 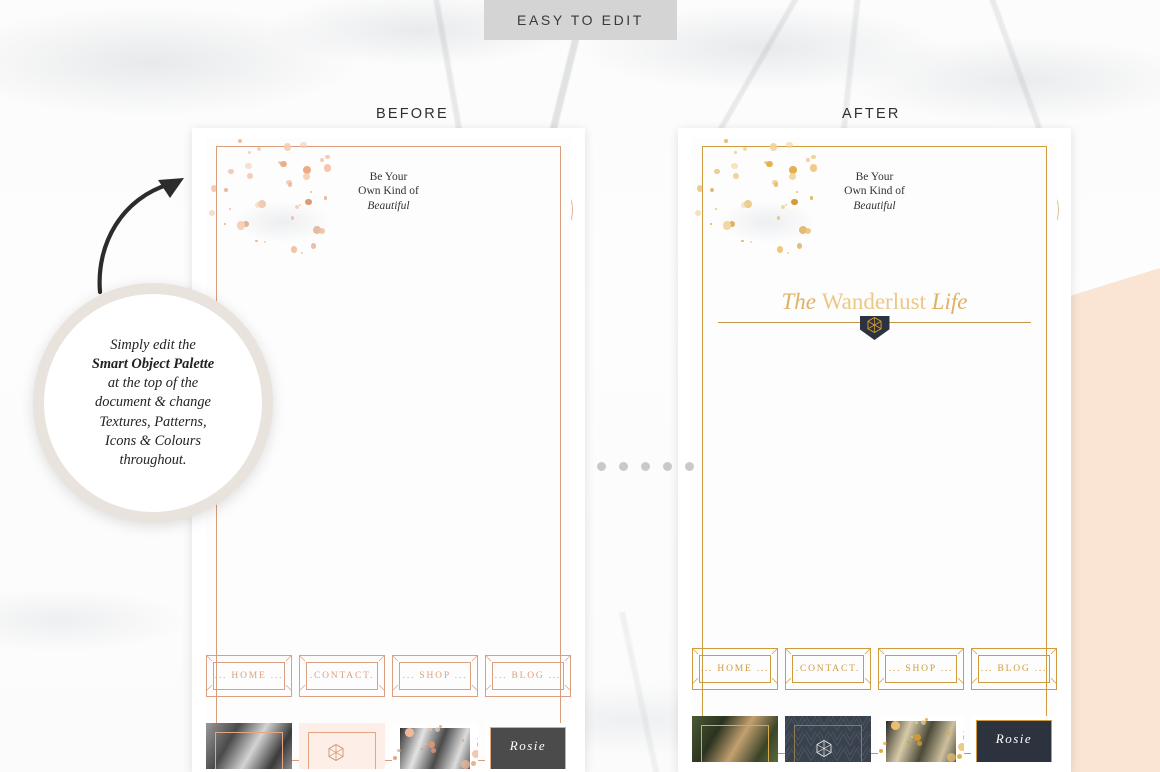 I want to click on callout-line1: Simply edit the, so click(x=153, y=345).